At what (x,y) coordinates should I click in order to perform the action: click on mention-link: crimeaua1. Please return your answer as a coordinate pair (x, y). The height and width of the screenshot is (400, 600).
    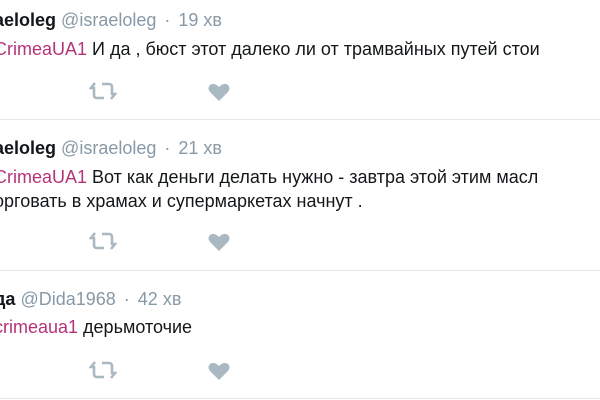
    Looking at the image, I should click on (39, 327).